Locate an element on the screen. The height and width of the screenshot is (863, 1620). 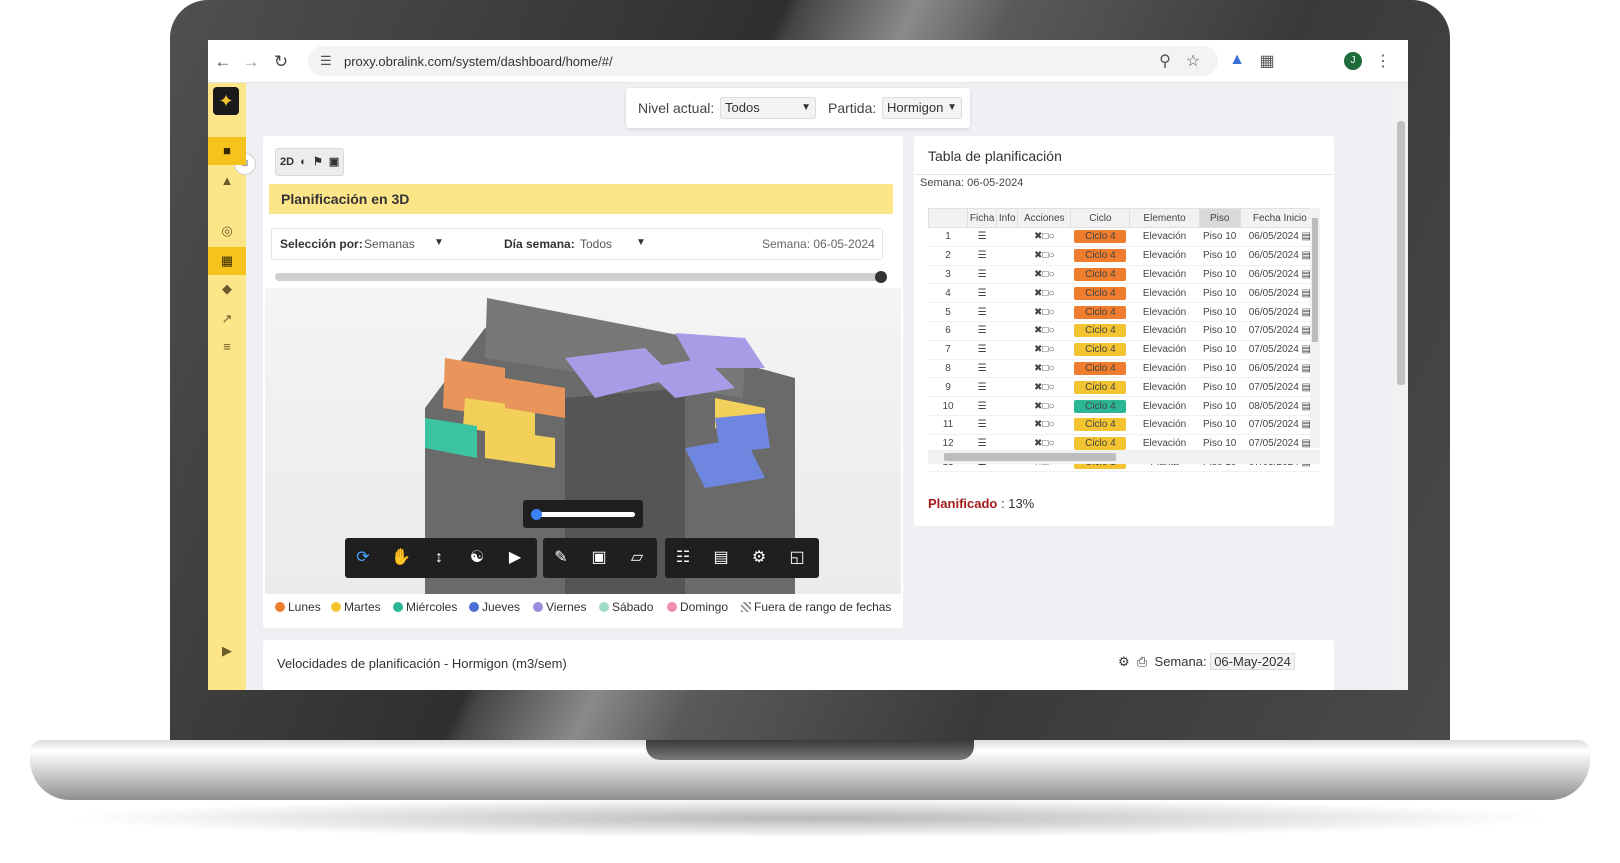
extensions-puzzle-icon: ▦ is located at coordinates (1267, 61).